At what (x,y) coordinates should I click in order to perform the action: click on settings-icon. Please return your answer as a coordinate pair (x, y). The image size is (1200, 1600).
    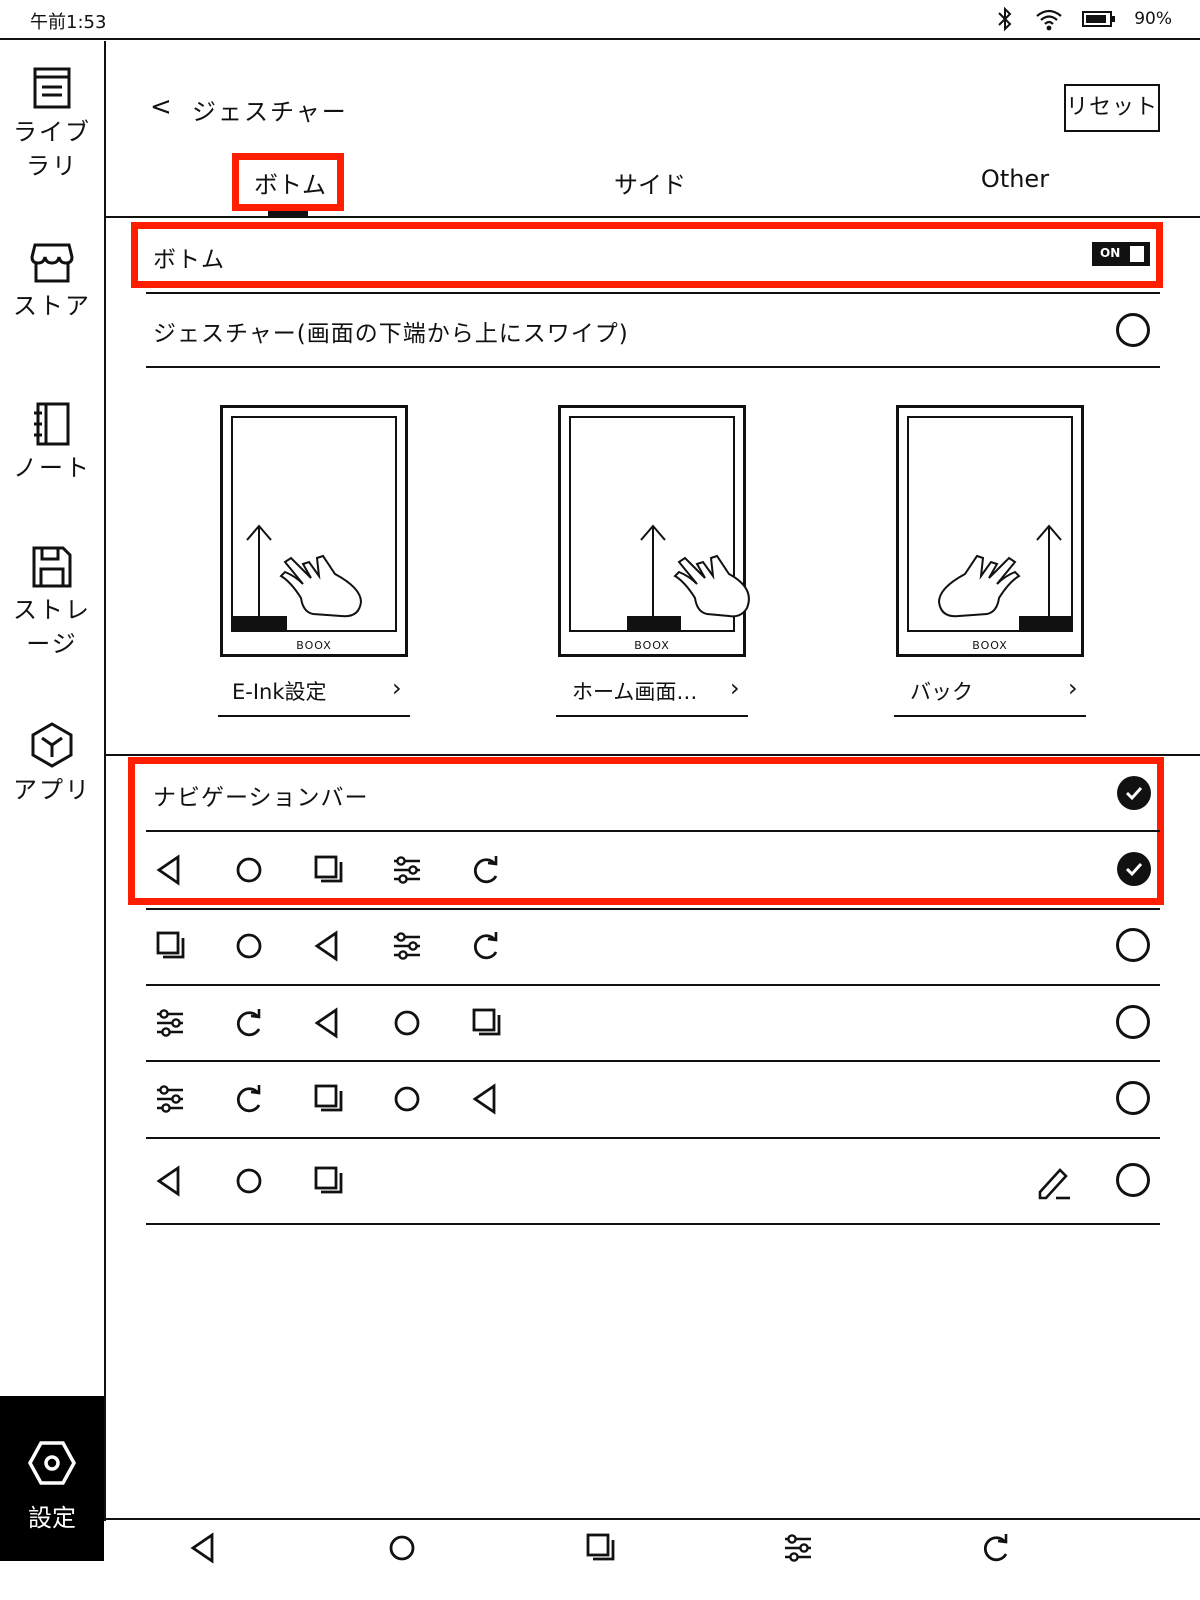
    Looking at the image, I should click on (52, 1463).